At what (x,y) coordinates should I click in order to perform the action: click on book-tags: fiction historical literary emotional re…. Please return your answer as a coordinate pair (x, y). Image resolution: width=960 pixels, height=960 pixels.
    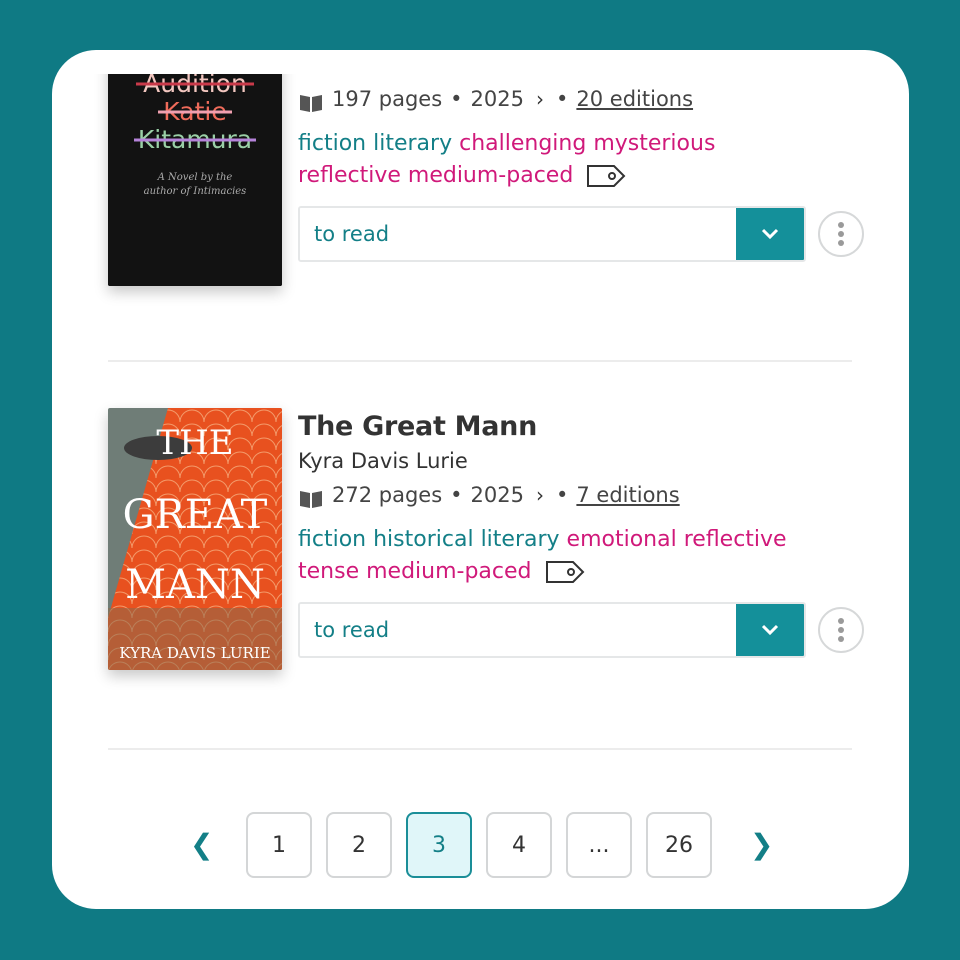
    Looking at the image, I should click on (593, 556).